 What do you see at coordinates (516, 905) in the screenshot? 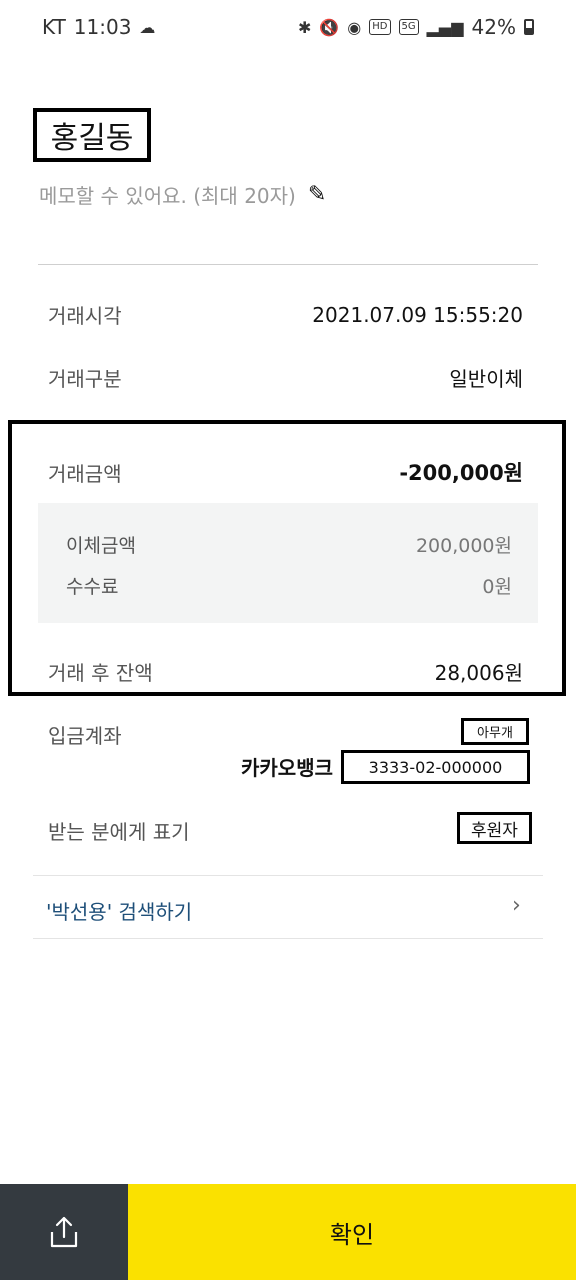
I see `chevron-right-icon: ›` at bounding box center [516, 905].